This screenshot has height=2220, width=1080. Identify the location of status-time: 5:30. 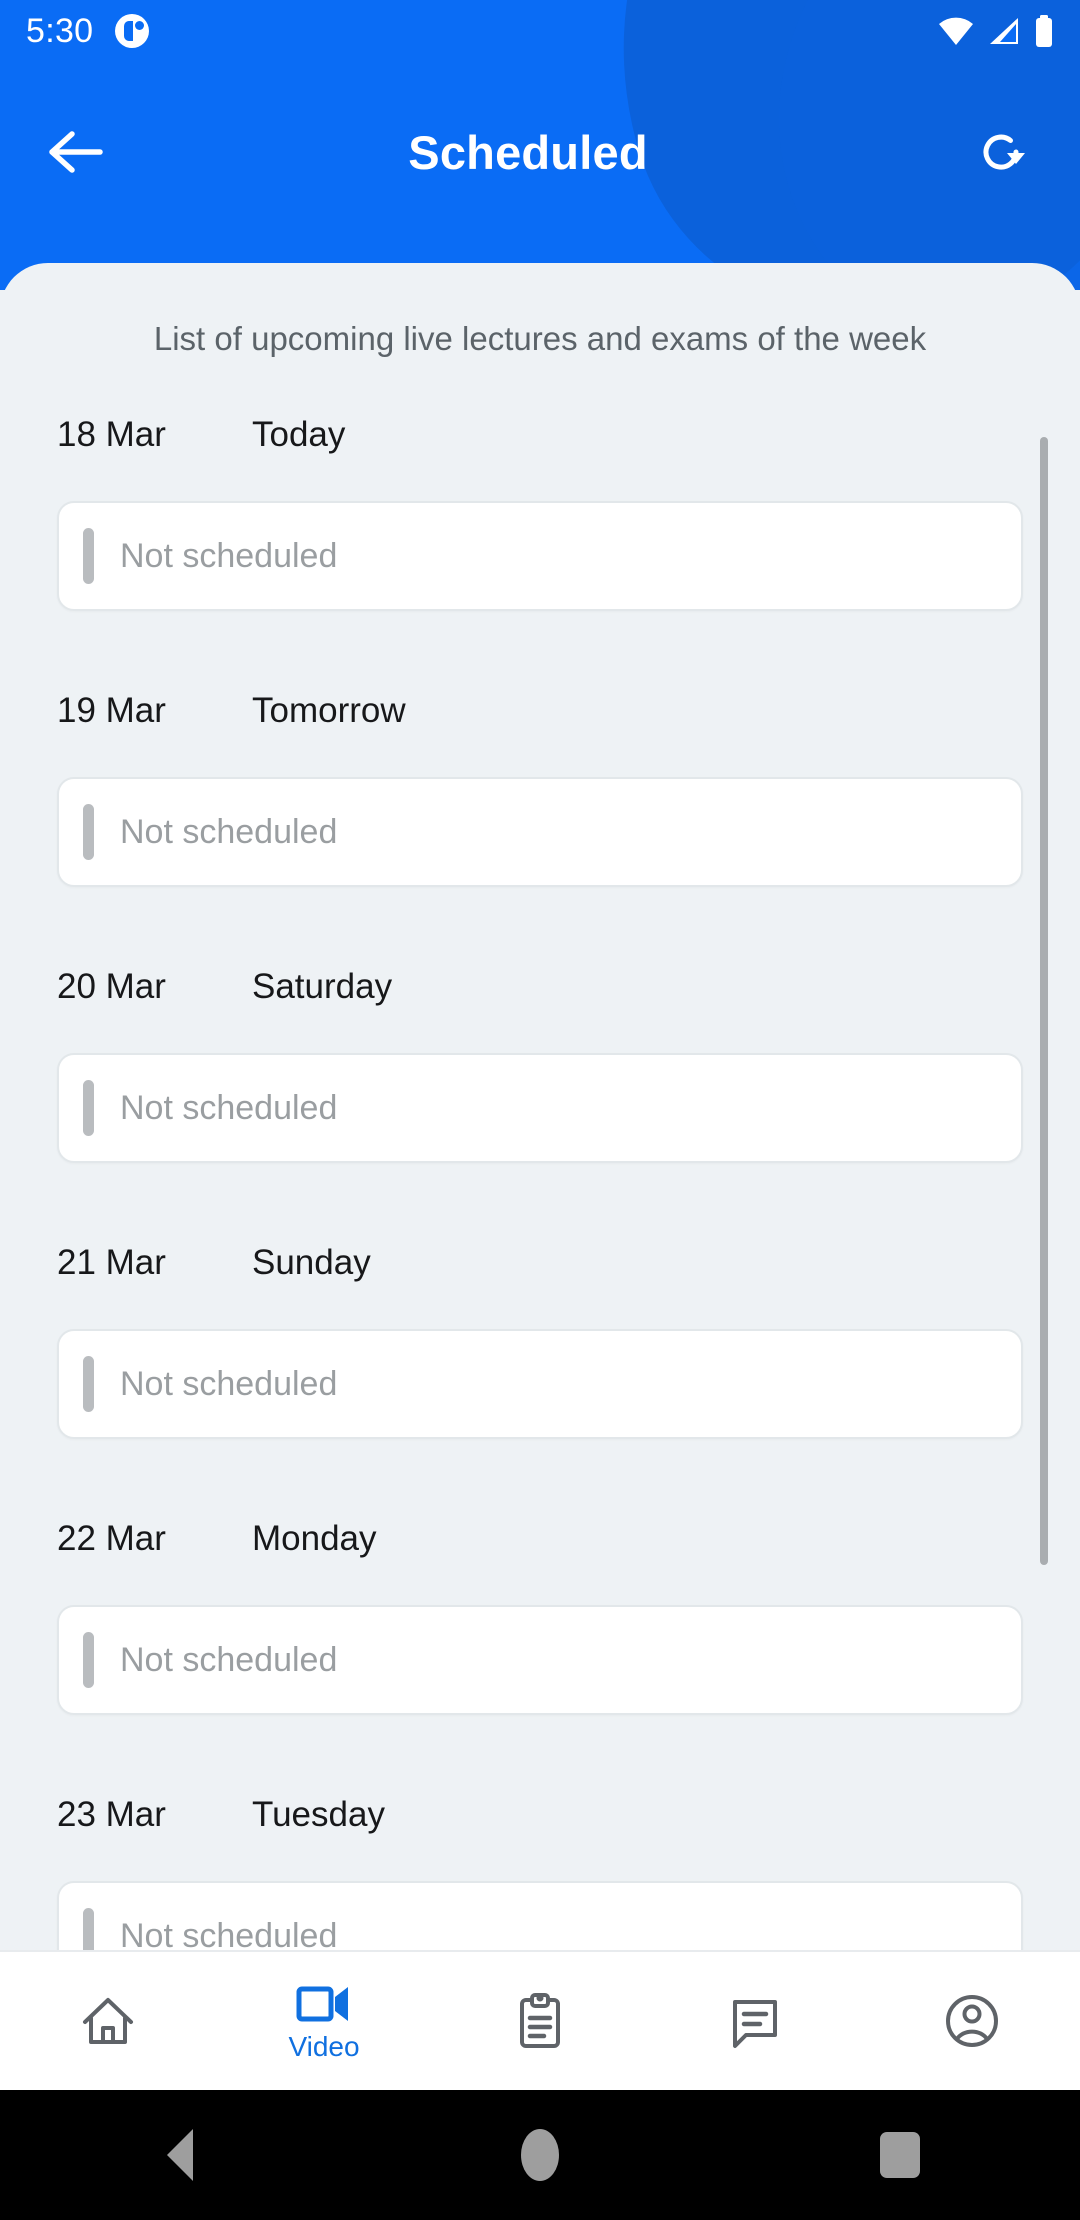
(60, 30).